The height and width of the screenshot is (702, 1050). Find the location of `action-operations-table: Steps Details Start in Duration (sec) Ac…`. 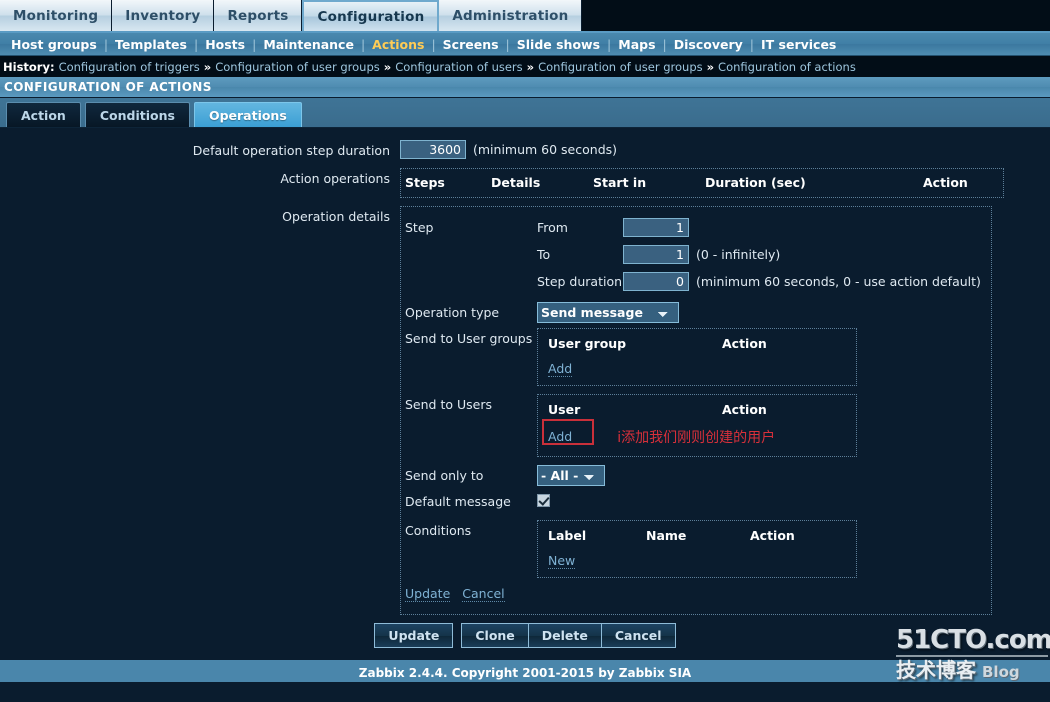

action-operations-table: Steps Details Start in Duration (sec) Ac… is located at coordinates (702, 183).